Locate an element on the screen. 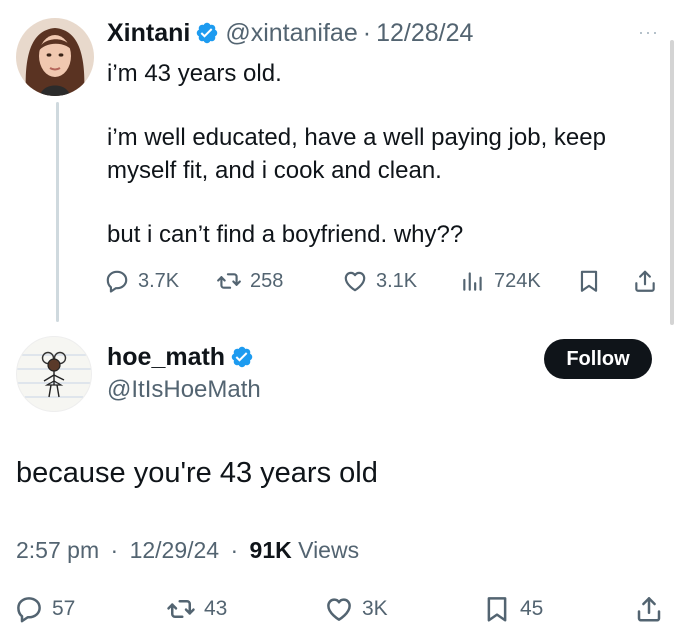 The height and width of the screenshot is (636, 680). scrollbar is located at coordinates (672, 182).